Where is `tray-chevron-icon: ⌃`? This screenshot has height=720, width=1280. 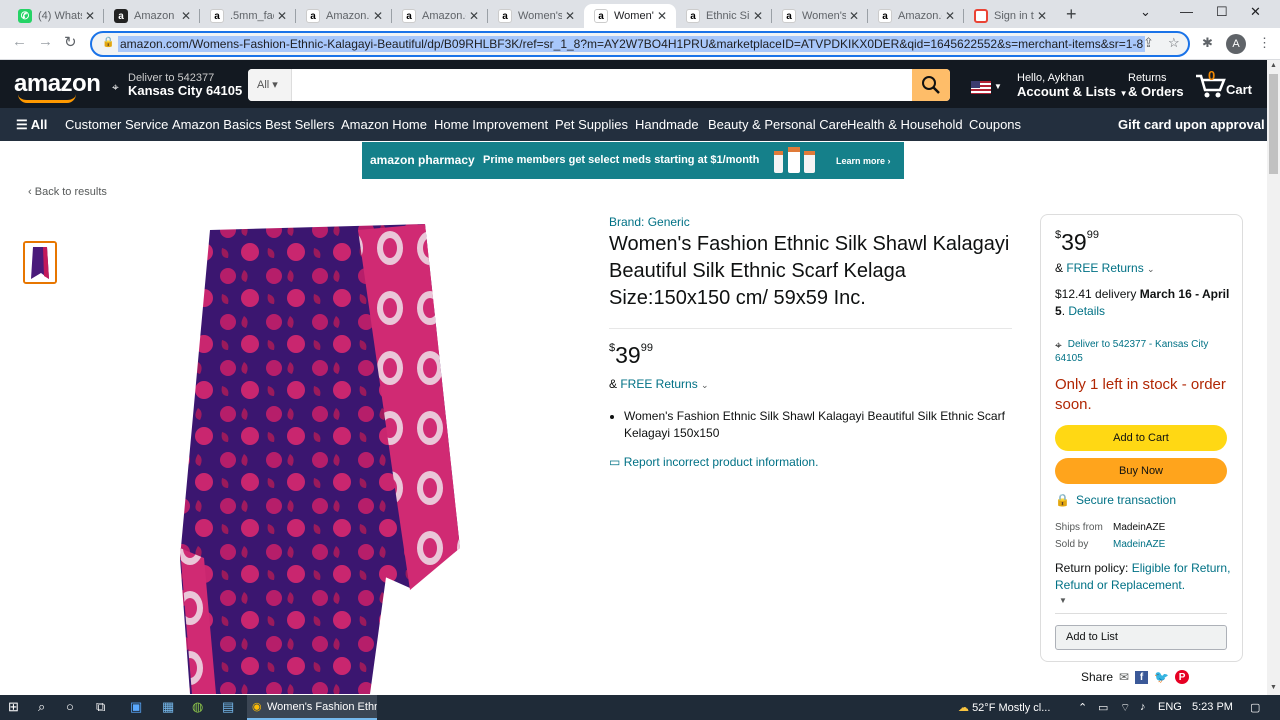 tray-chevron-icon: ⌃ is located at coordinates (1082, 707).